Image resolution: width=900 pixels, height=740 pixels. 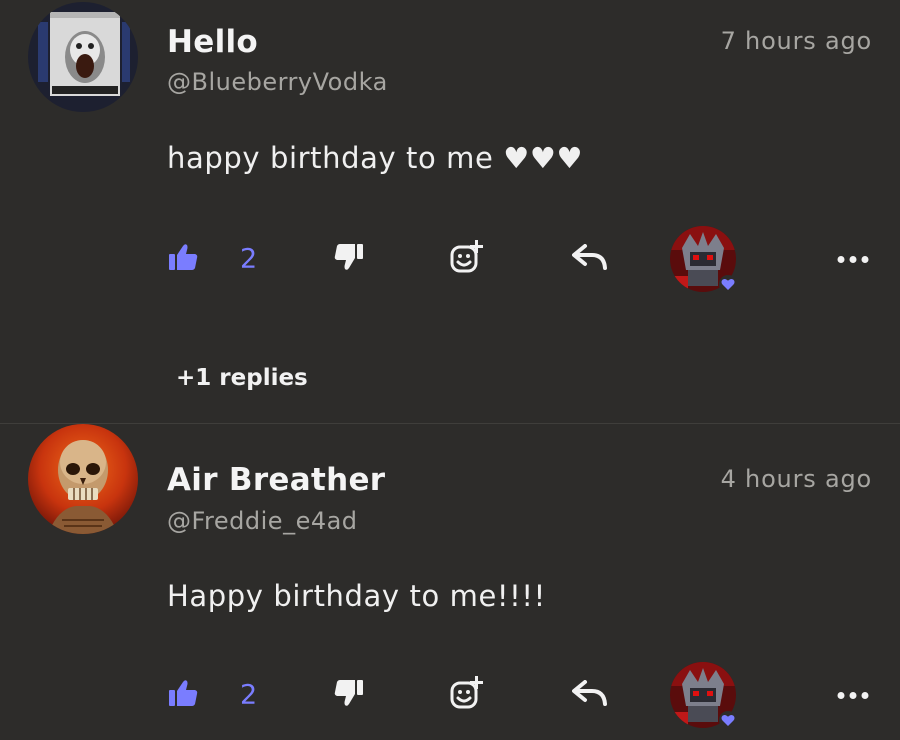 What do you see at coordinates (796, 479) in the screenshot?
I see `timestamp: 4 hours ago` at bounding box center [796, 479].